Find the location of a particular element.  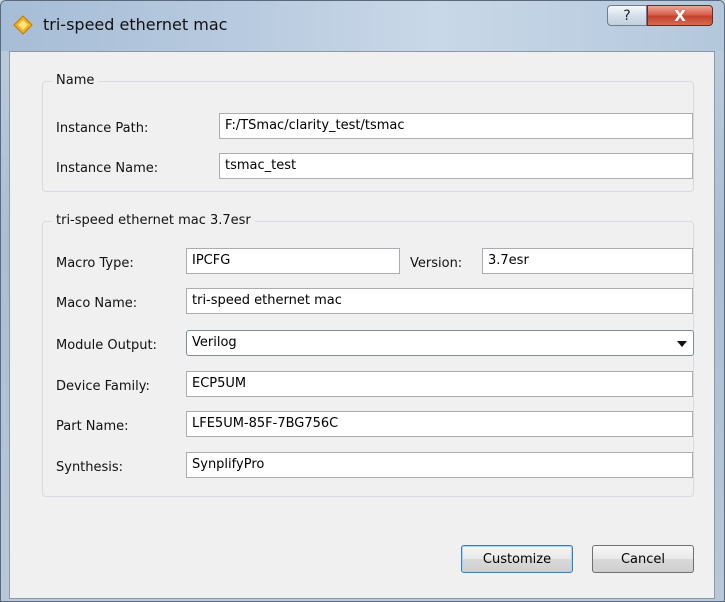

device-family-input: ECP5UM is located at coordinates (439, 384).